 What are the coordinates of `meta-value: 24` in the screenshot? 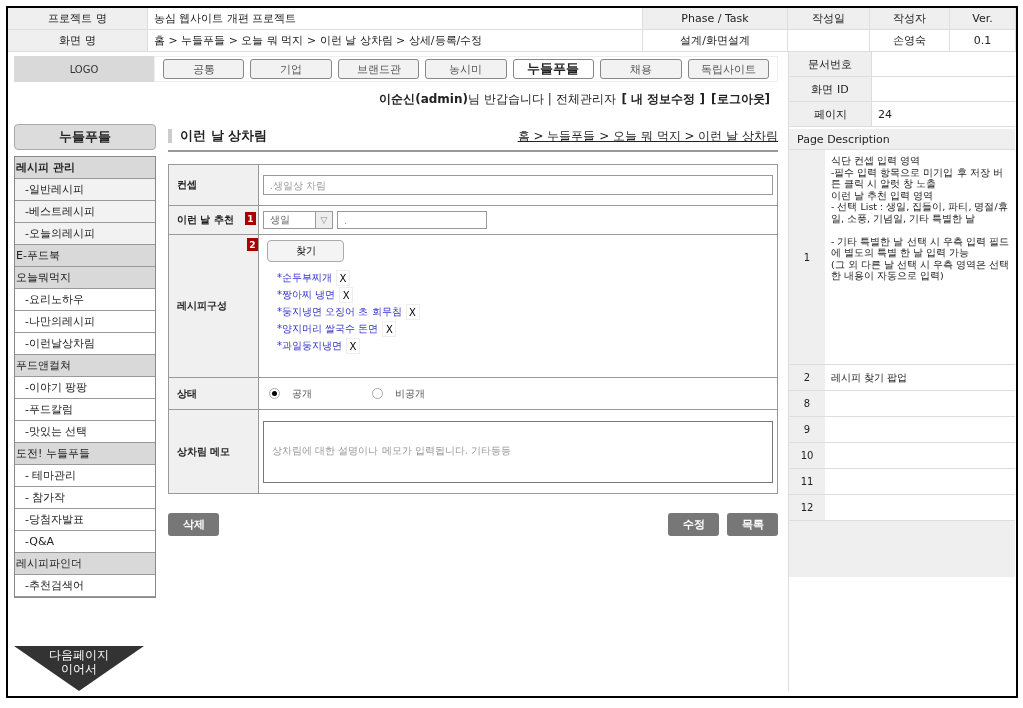 It's located at (885, 114).